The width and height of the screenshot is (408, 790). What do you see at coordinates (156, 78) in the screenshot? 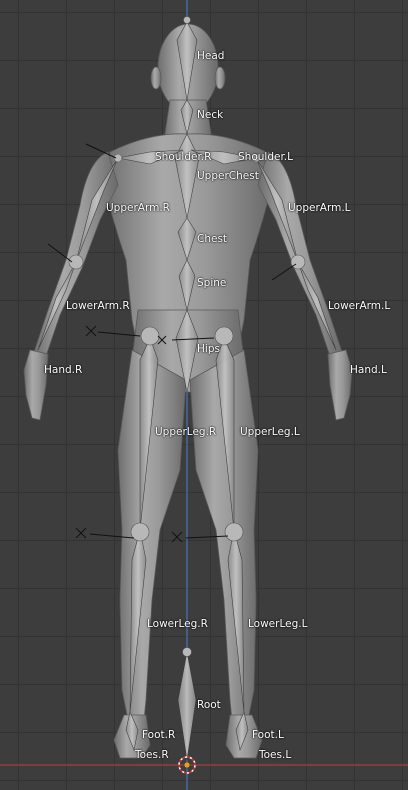
I see `ear-r-mesh` at bounding box center [156, 78].